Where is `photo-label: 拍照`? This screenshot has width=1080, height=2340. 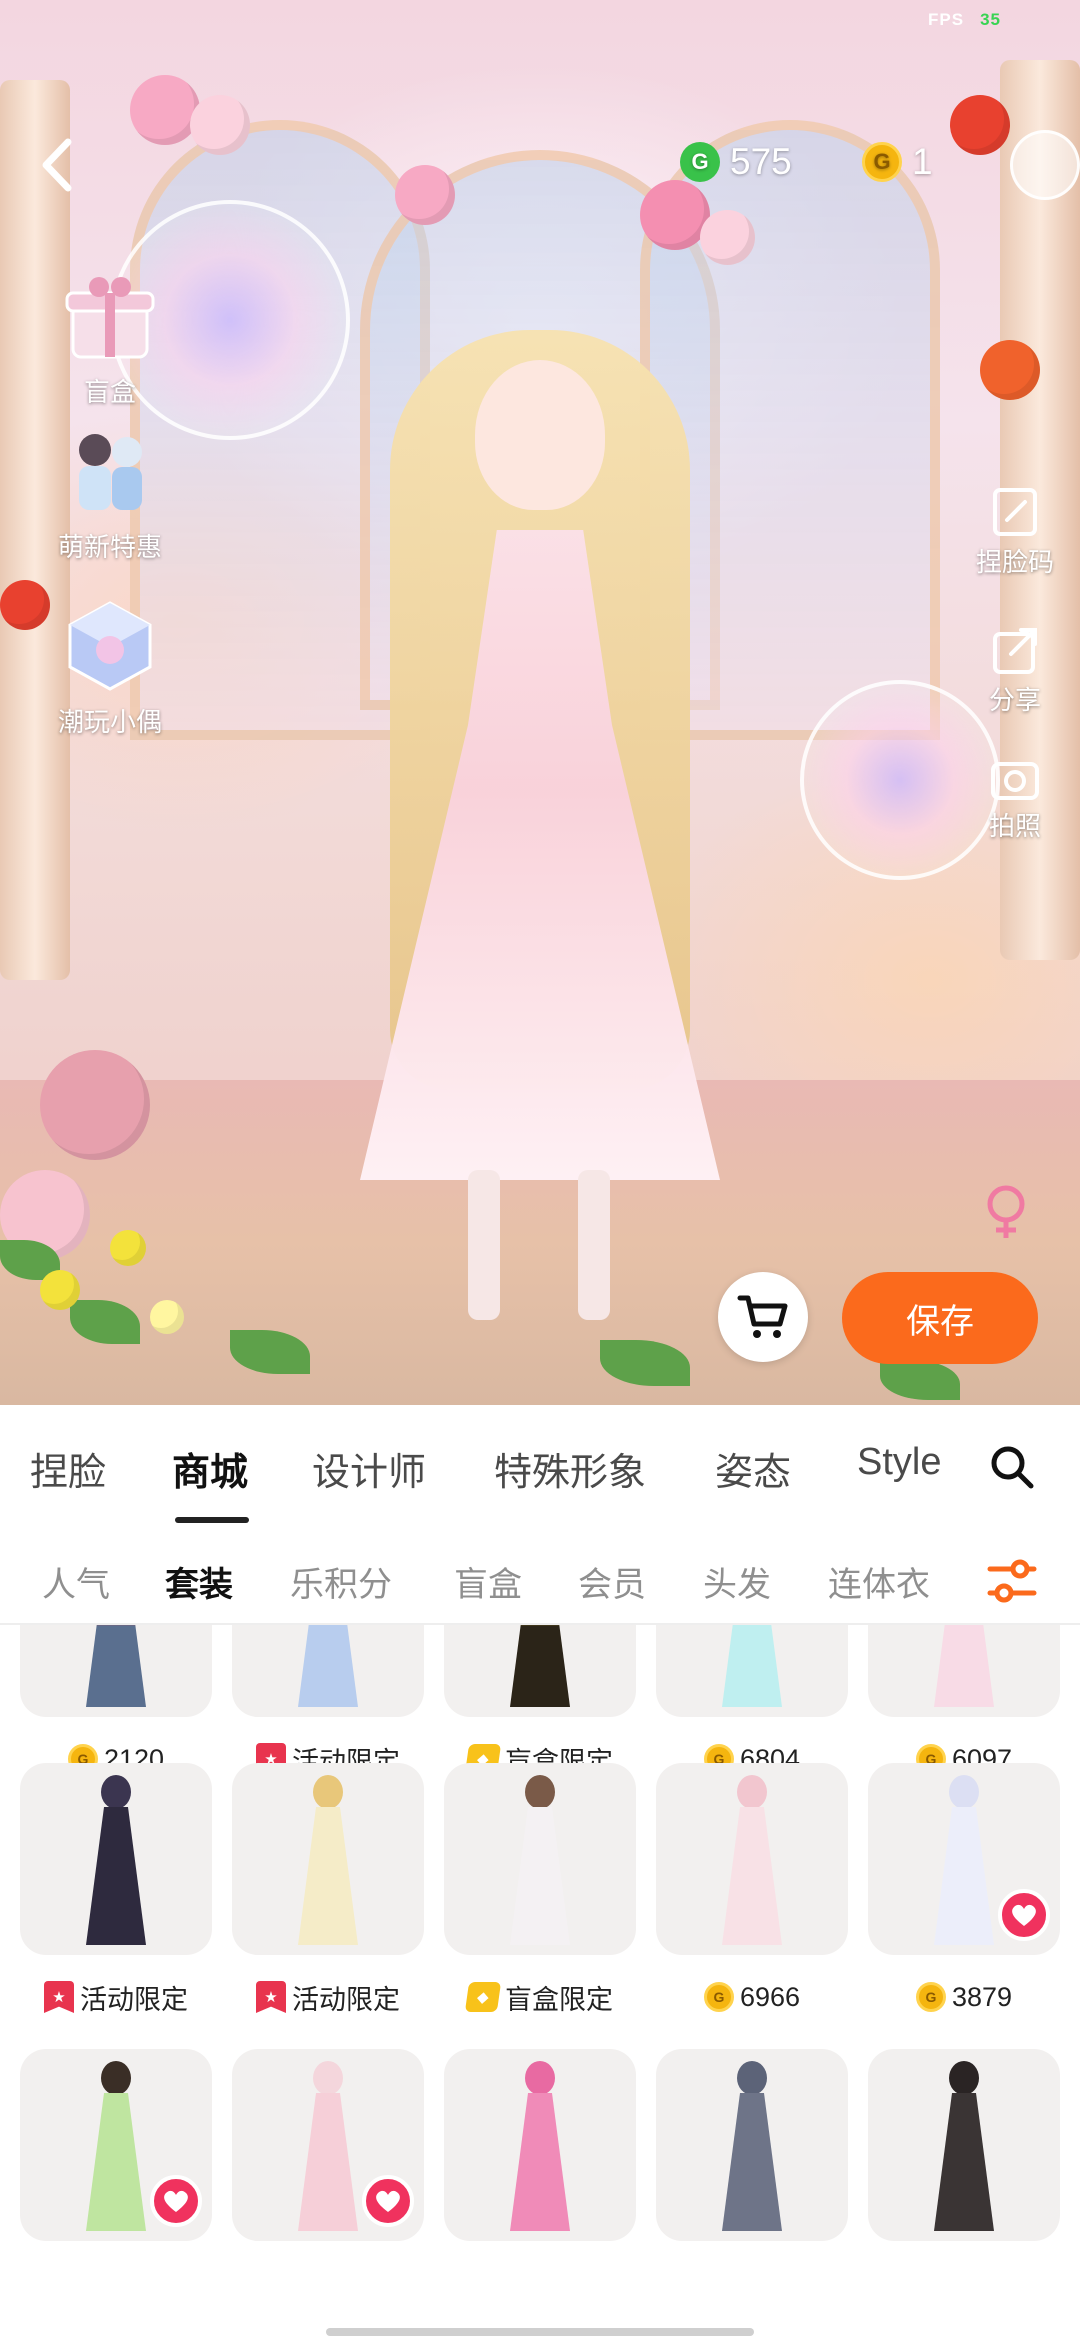 photo-label: 拍照 is located at coordinates (1014, 826).